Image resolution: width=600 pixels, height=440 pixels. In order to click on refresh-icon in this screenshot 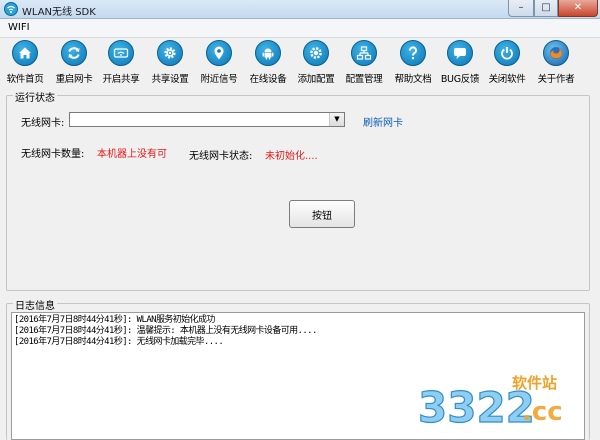, I will do `click(74, 53)`.